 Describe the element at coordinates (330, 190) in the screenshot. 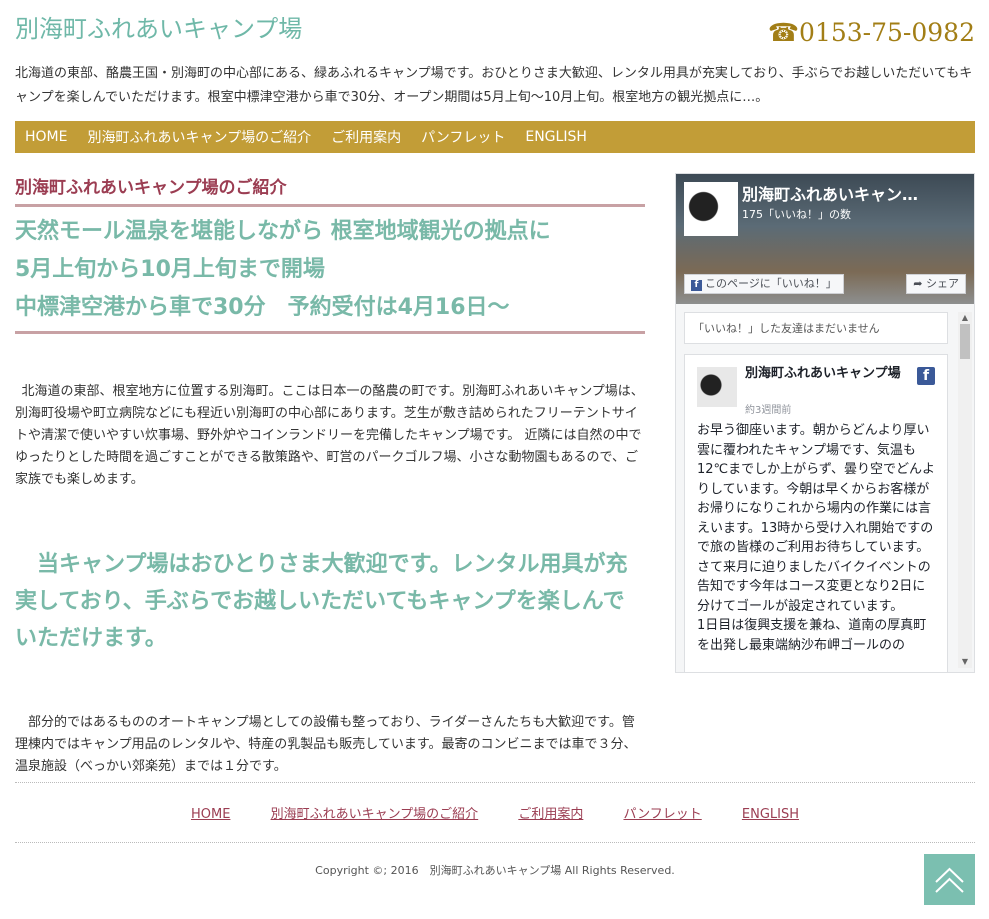

I see `section-title: 別海町ふれあいキャンプ場のご紹介` at that location.